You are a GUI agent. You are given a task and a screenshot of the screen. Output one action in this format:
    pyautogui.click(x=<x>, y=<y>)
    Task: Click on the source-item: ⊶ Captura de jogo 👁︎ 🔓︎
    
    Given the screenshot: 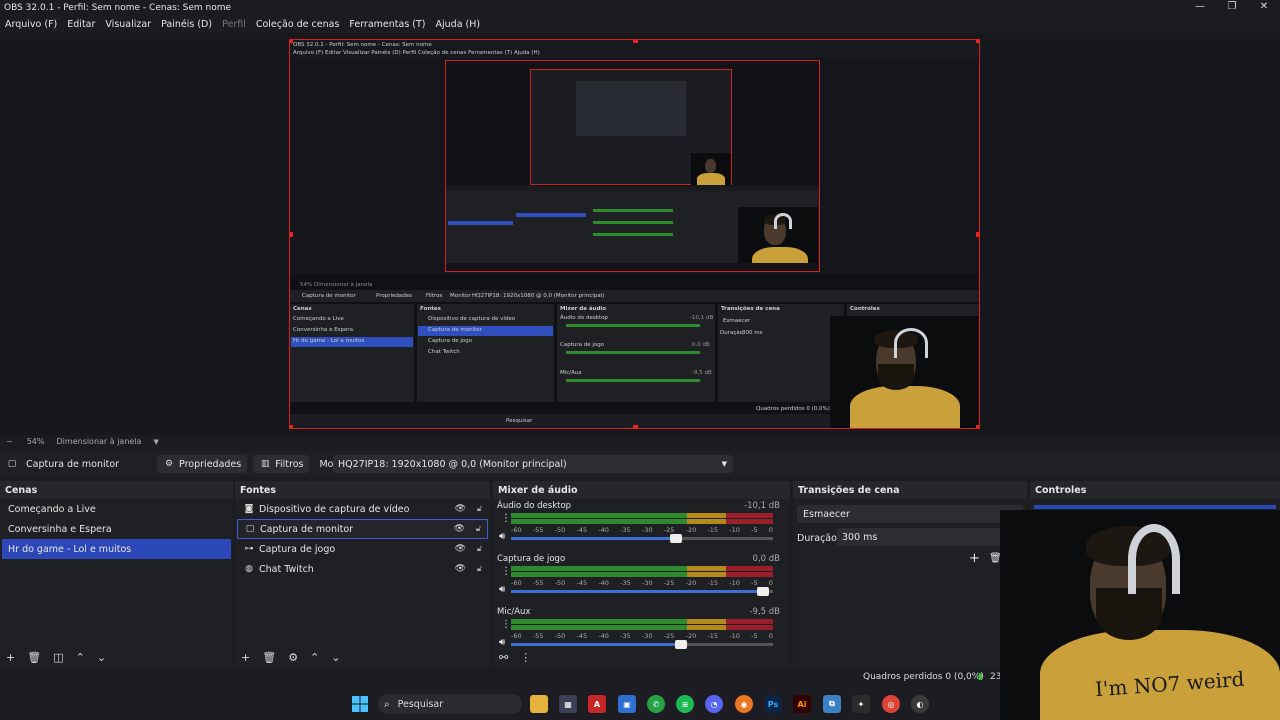 What is the action you would take?
    pyautogui.click(x=362, y=549)
    